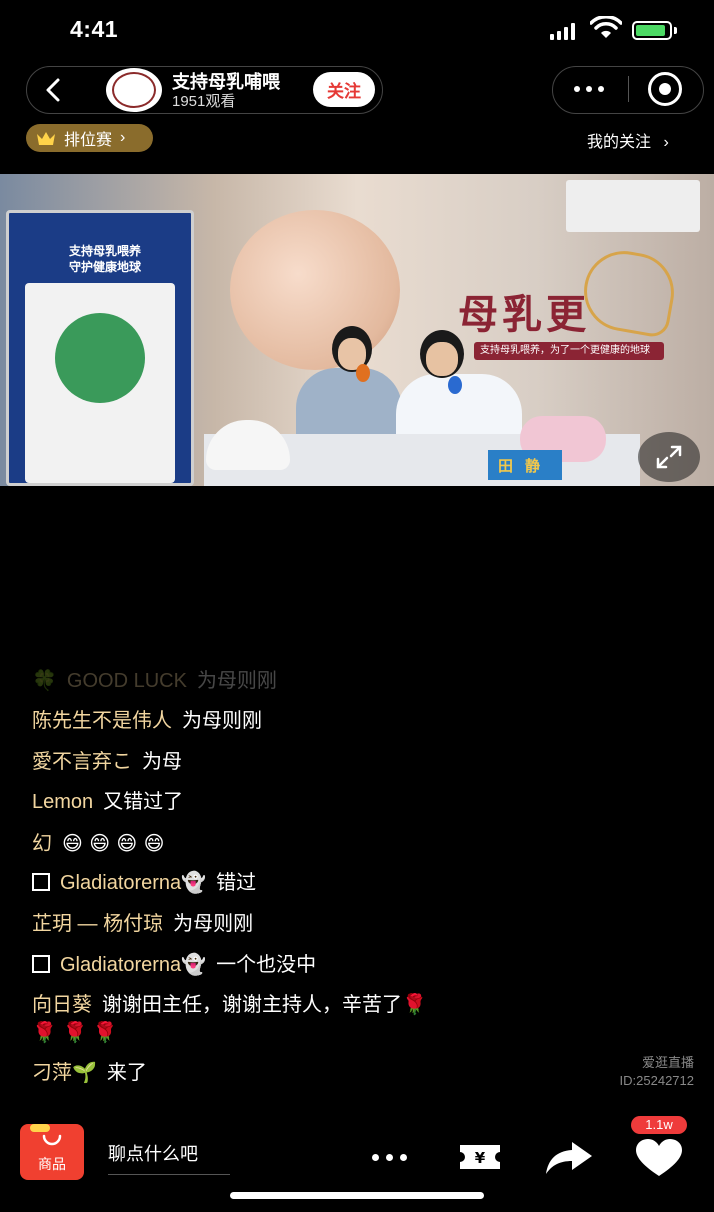 The height and width of the screenshot is (1212, 714). I want to click on like-count-badge: 1.1w, so click(659, 1125).